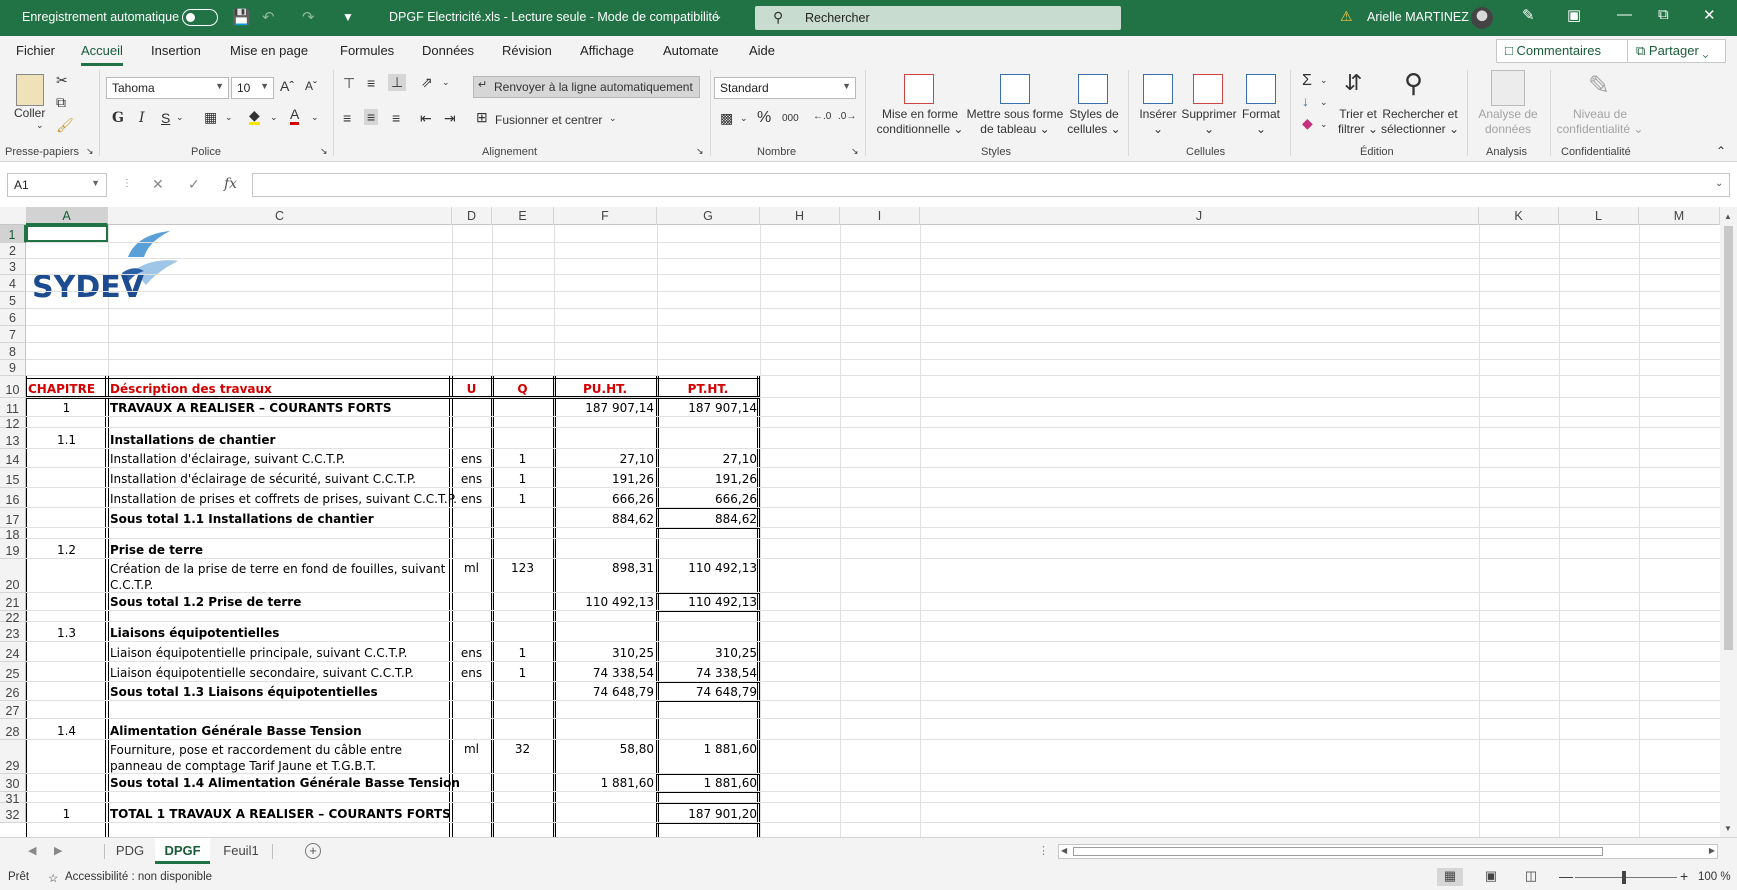 The height and width of the screenshot is (890, 1737). Describe the element at coordinates (1324, 124) in the screenshot. I see `clear-dropdown-icon: ⌄` at that location.